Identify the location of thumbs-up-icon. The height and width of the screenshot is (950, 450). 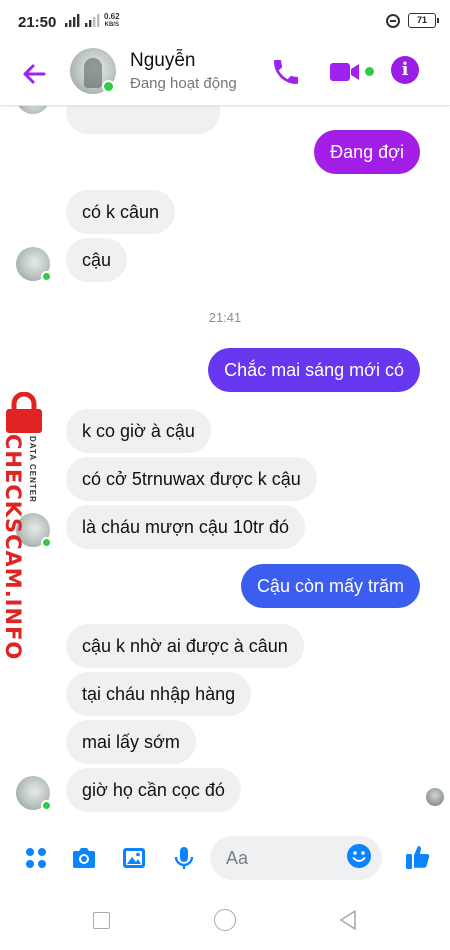
(418, 857).